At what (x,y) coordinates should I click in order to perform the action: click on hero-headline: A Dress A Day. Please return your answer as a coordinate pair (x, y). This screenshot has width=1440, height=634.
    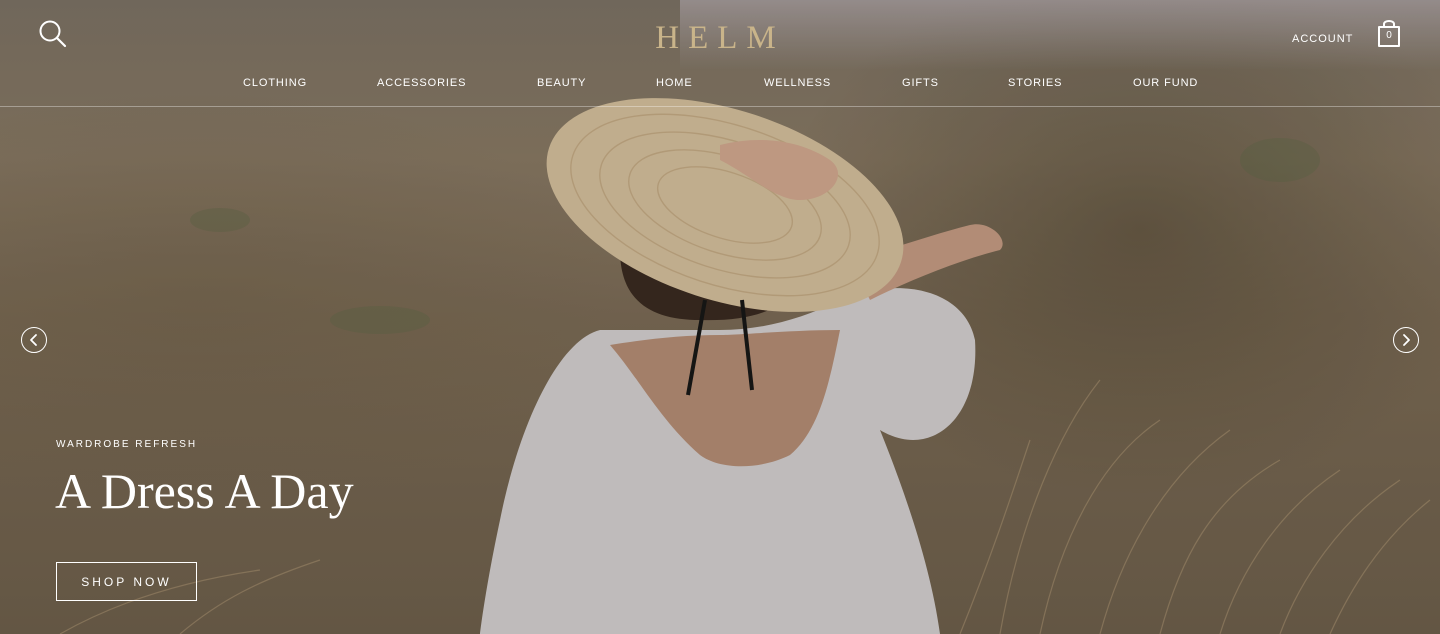
    Looking at the image, I should click on (204, 491).